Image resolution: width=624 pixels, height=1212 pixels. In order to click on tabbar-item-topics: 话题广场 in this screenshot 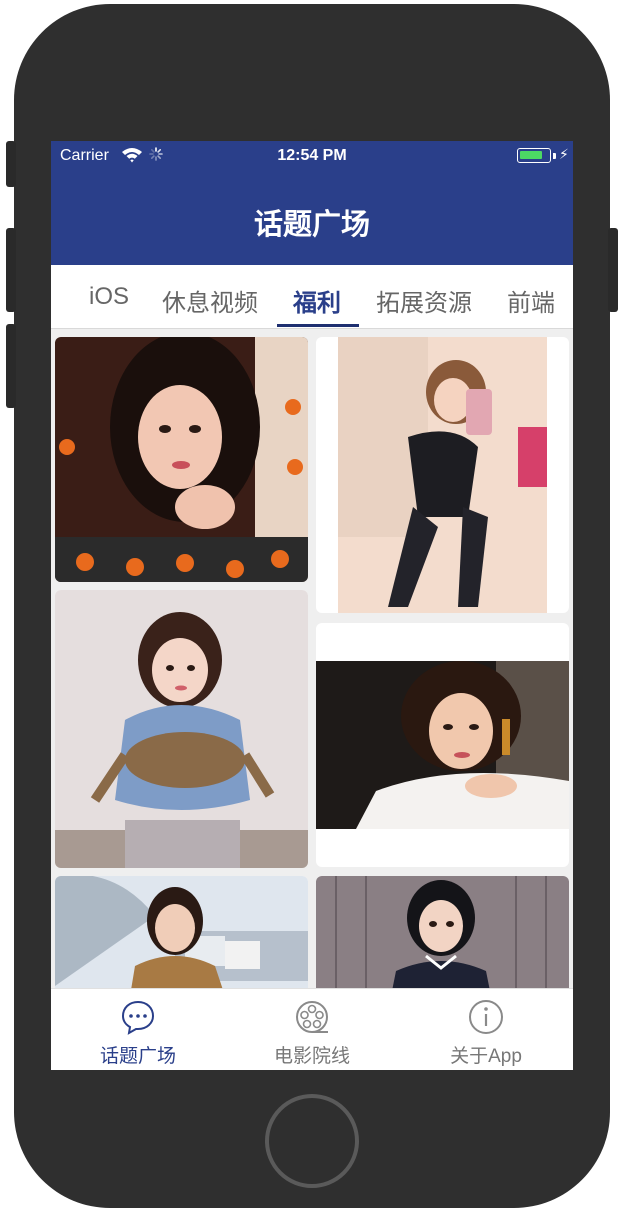, I will do `click(138, 1029)`.